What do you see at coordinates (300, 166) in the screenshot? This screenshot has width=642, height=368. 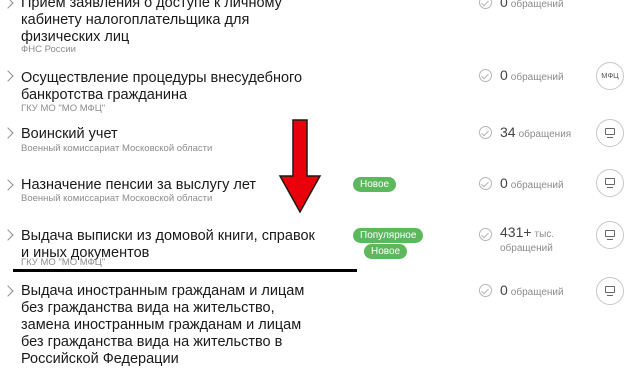 I see `red-arrow-down-icon` at bounding box center [300, 166].